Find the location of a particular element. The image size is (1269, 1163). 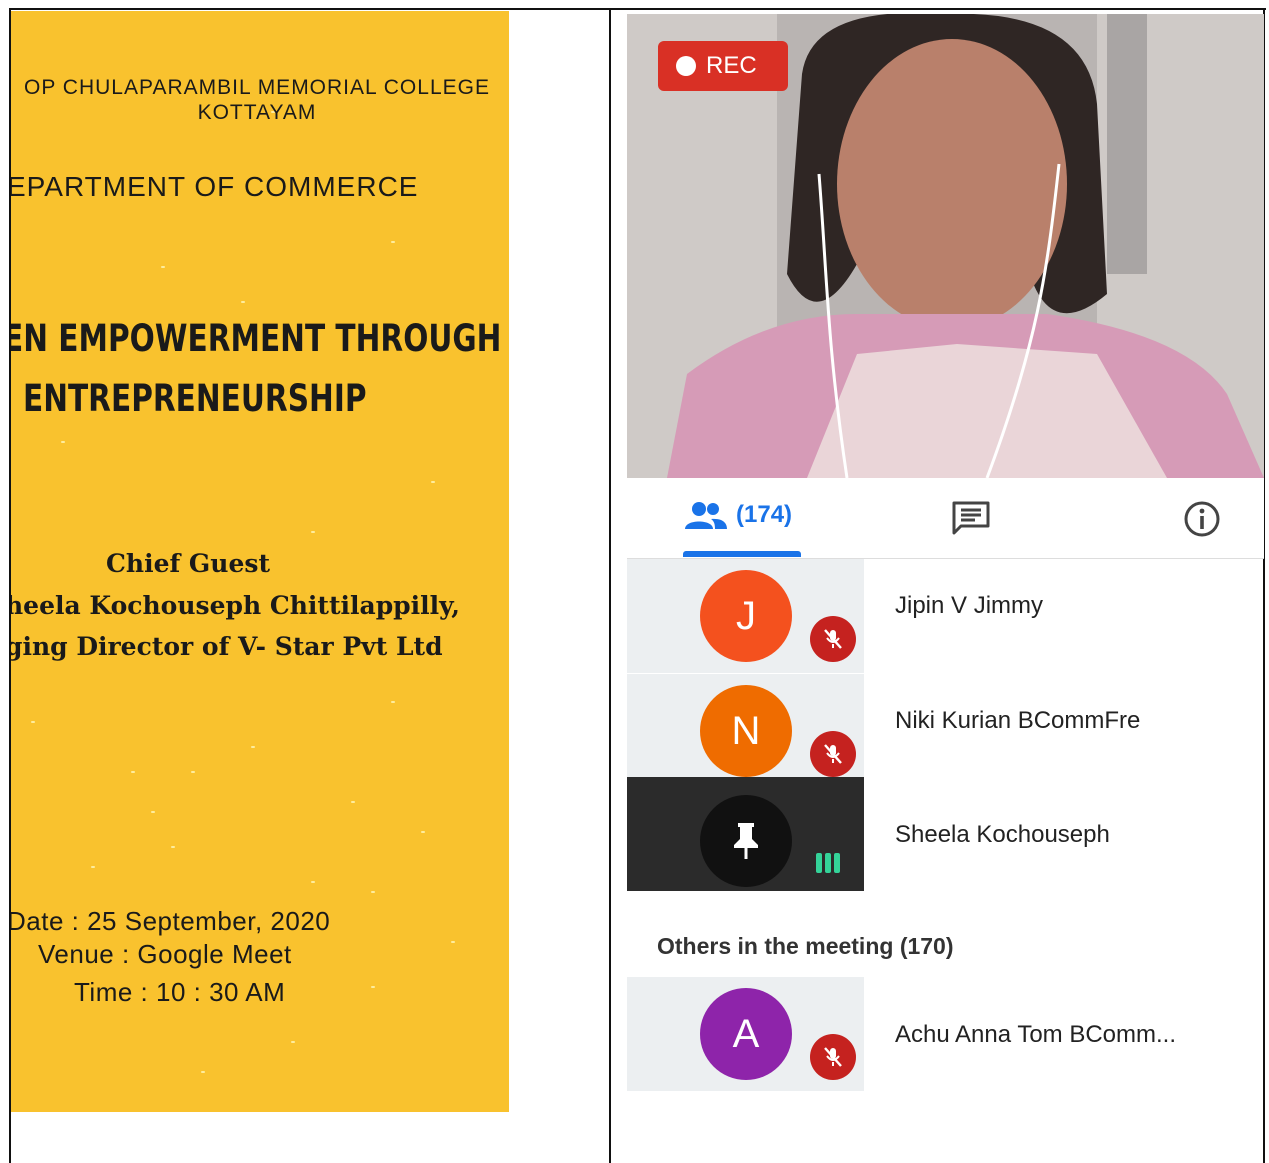

people-icon is located at coordinates (706, 515).